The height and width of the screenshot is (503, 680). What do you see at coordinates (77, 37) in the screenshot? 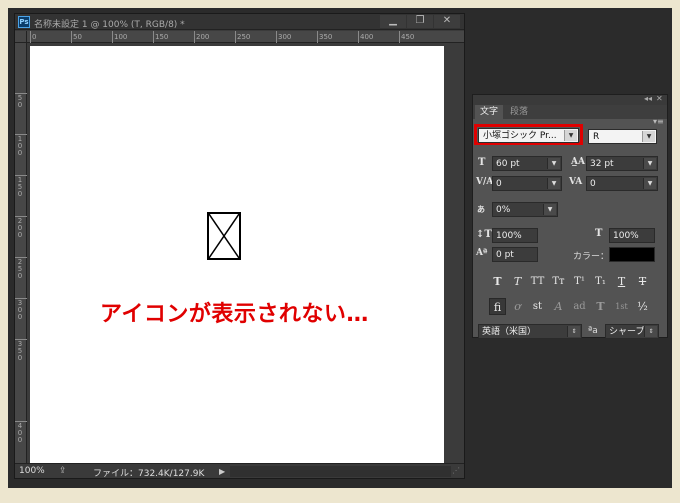
I see `ruler-label: 50` at bounding box center [77, 37].